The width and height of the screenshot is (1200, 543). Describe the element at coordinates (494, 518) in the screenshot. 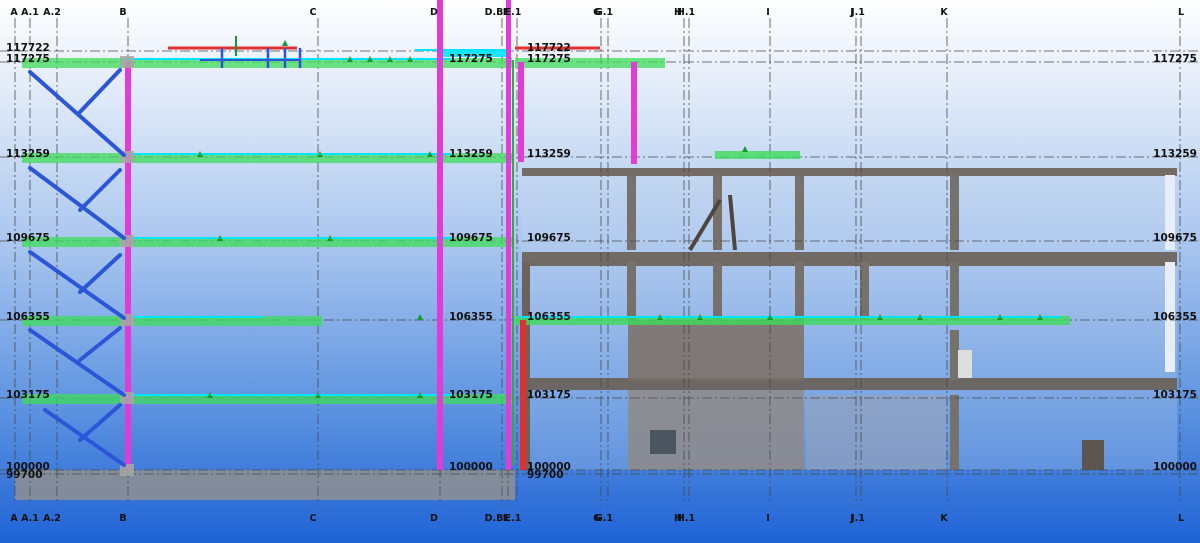

I see `grid-label-bottom: D.B` at that location.